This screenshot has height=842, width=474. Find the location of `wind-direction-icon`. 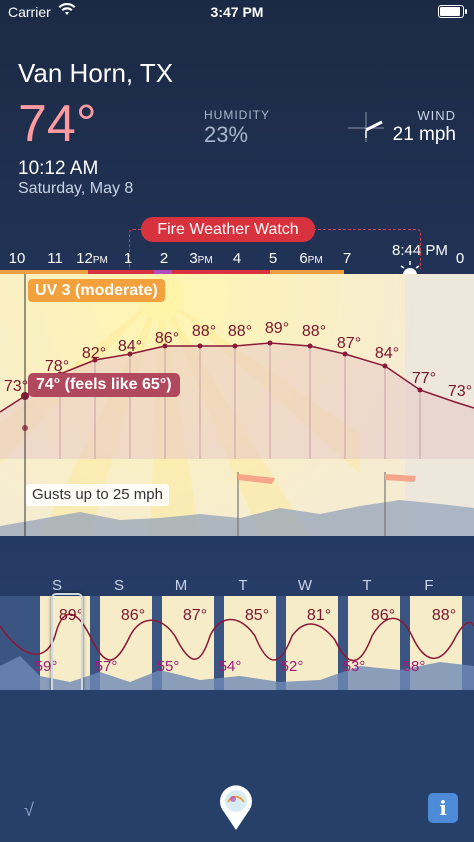

wind-direction-icon is located at coordinates (366, 127).